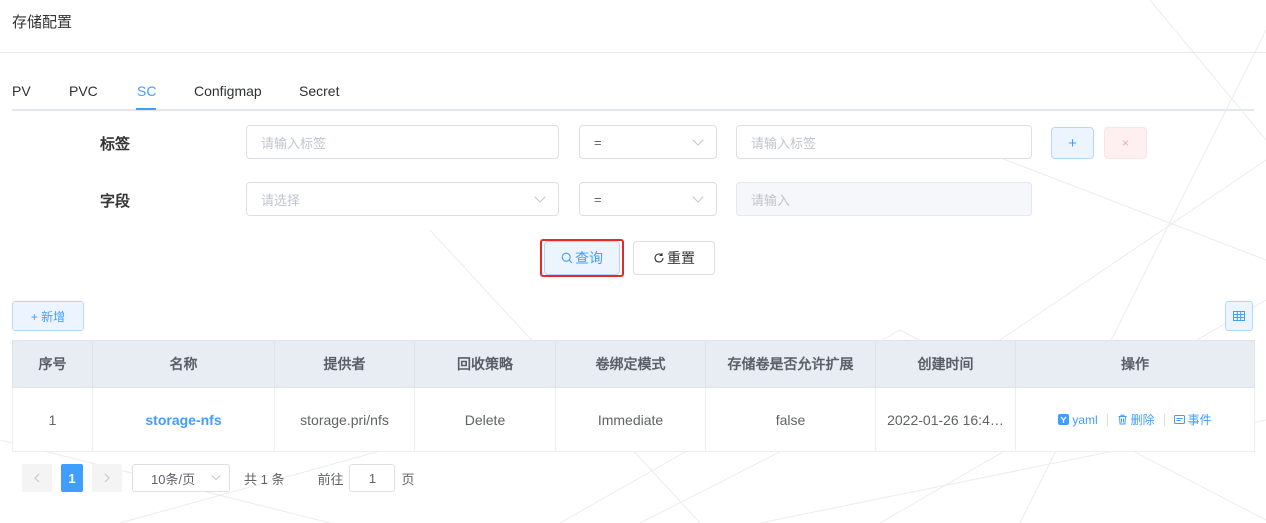 The height and width of the screenshot is (523, 1266). I want to click on tab-bar: PV PVC SC Configmap Secret, so click(633, 97).